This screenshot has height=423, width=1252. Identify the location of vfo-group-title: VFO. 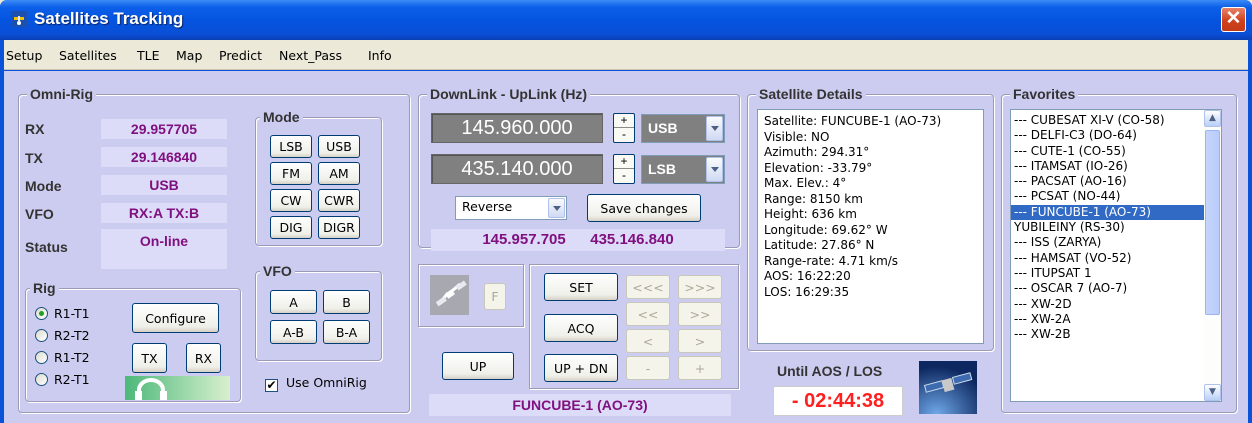
(277, 271).